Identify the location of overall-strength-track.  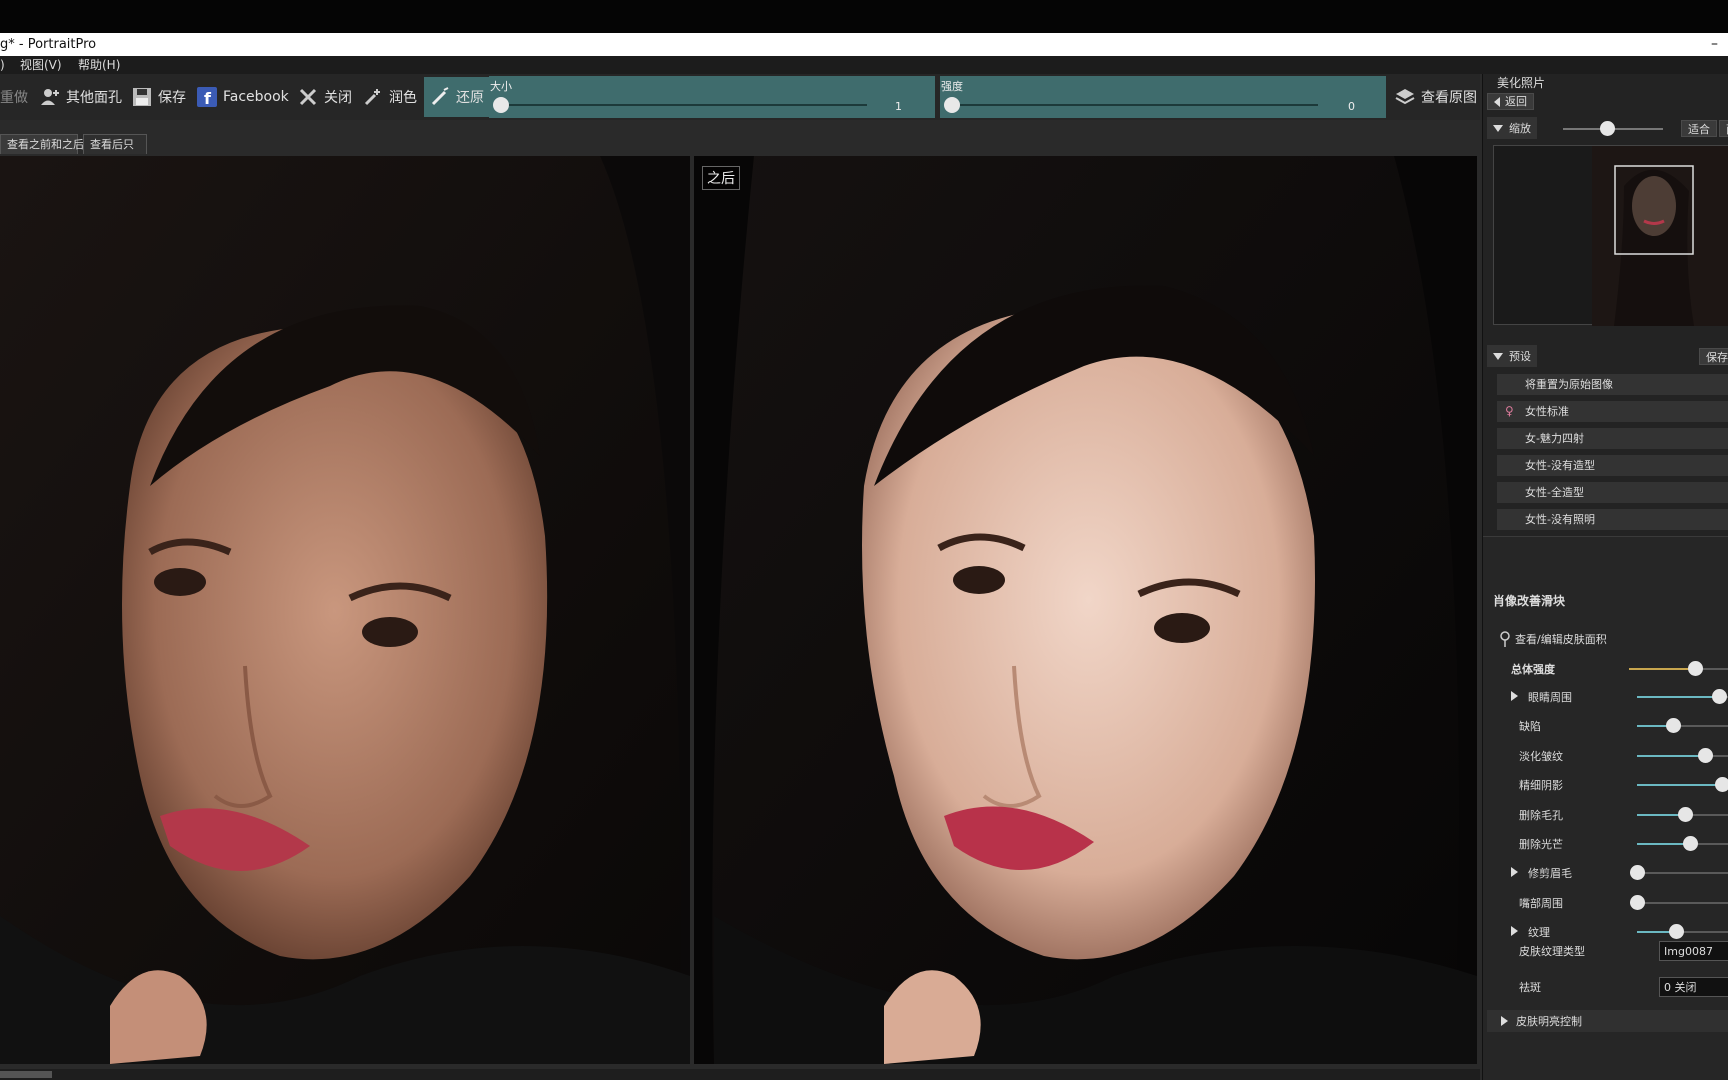
(1678, 669).